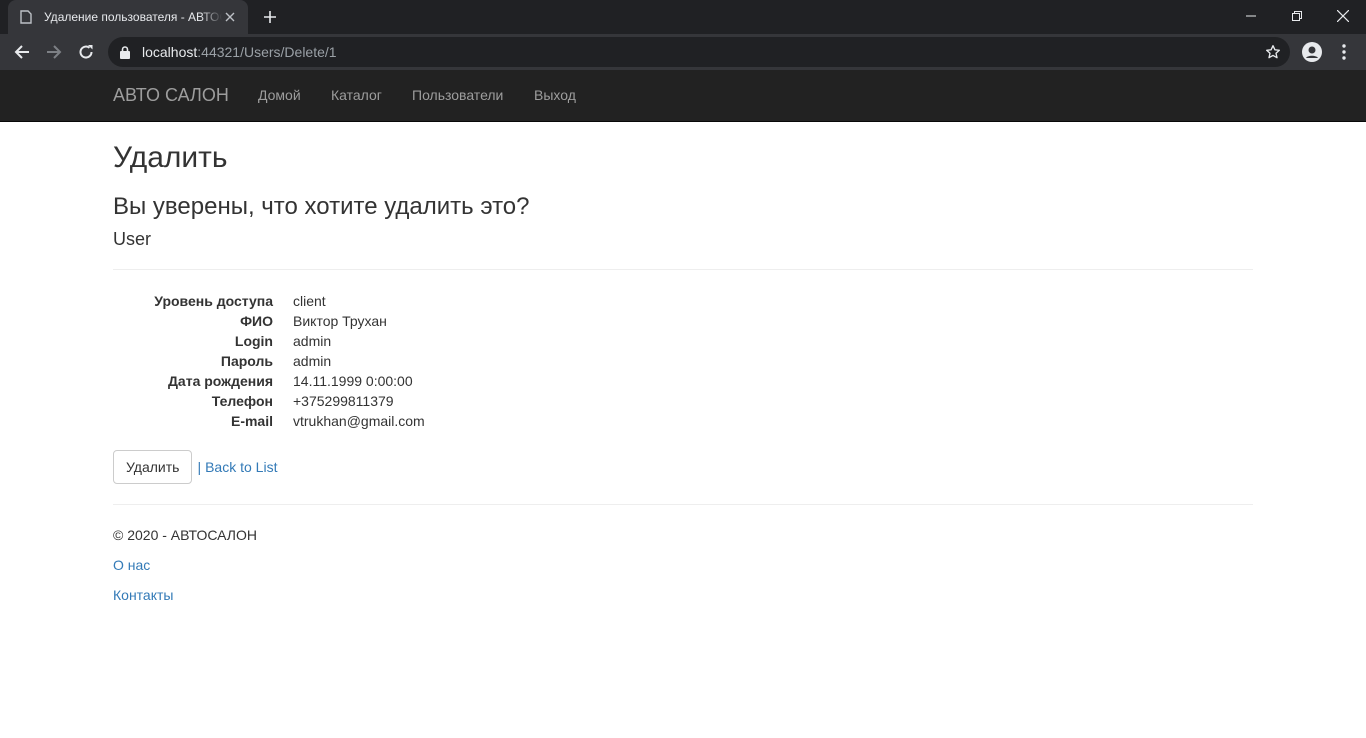  What do you see at coordinates (683, 504) in the screenshot?
I see `footer-divider` at bounding box center [683, 504].